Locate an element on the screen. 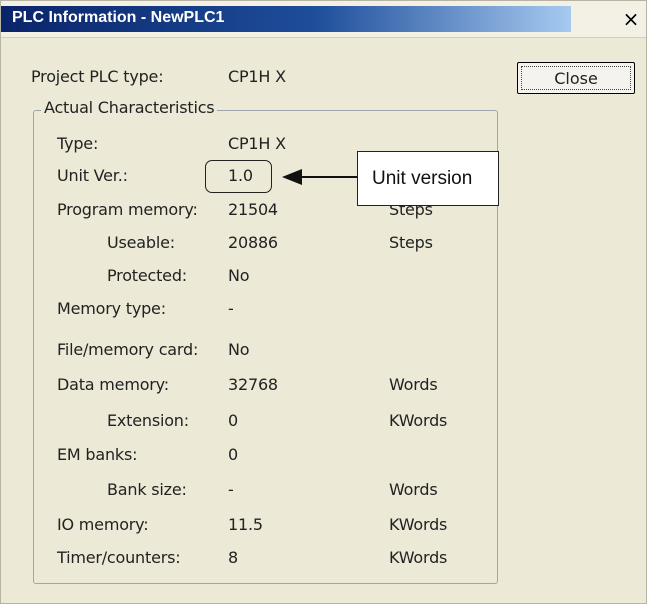  unit-version-callout: Unit version is located at coordinates (428, 178).